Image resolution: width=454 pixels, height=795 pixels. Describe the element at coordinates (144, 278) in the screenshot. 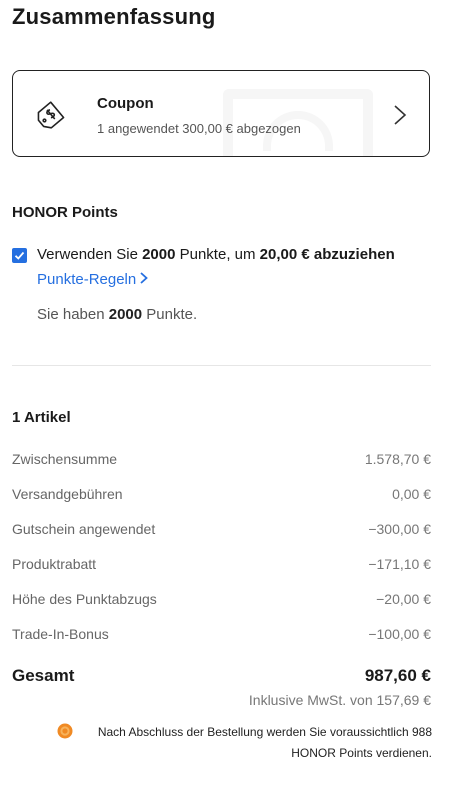

I see `chevron-right-small-icon` at that location.